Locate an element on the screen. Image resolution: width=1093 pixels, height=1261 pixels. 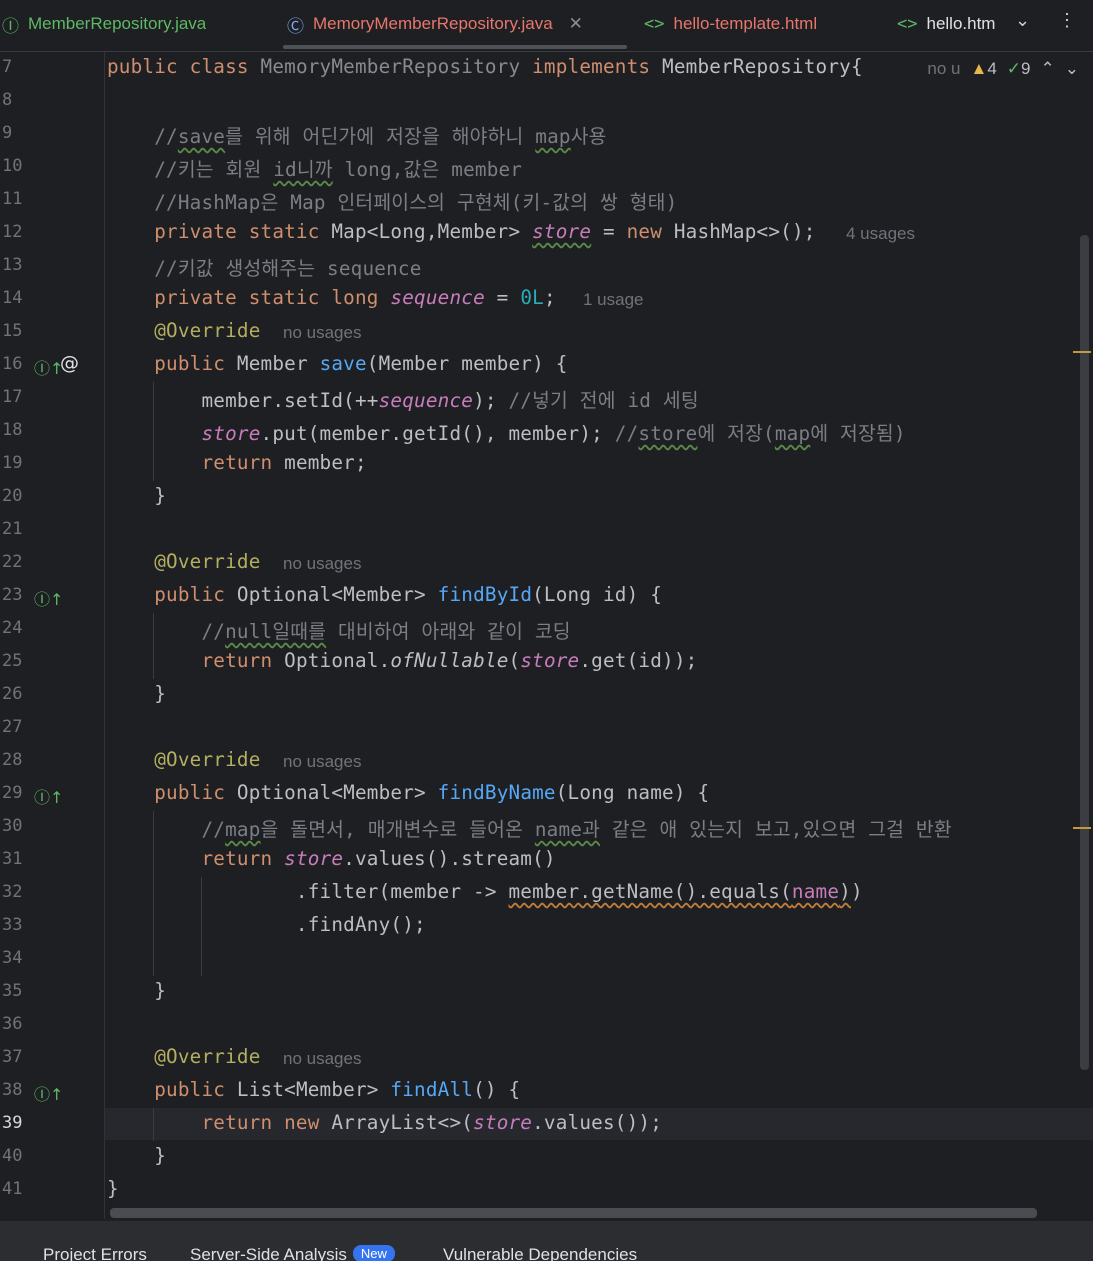
code-line: 26 } is located at coordinates (546, 695).